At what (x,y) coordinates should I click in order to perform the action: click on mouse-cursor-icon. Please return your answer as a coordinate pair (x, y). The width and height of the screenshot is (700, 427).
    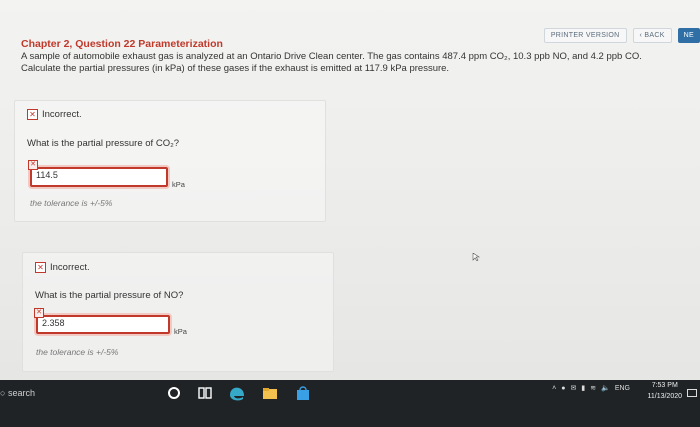
    Looking at the image, I should click on (476, 257).